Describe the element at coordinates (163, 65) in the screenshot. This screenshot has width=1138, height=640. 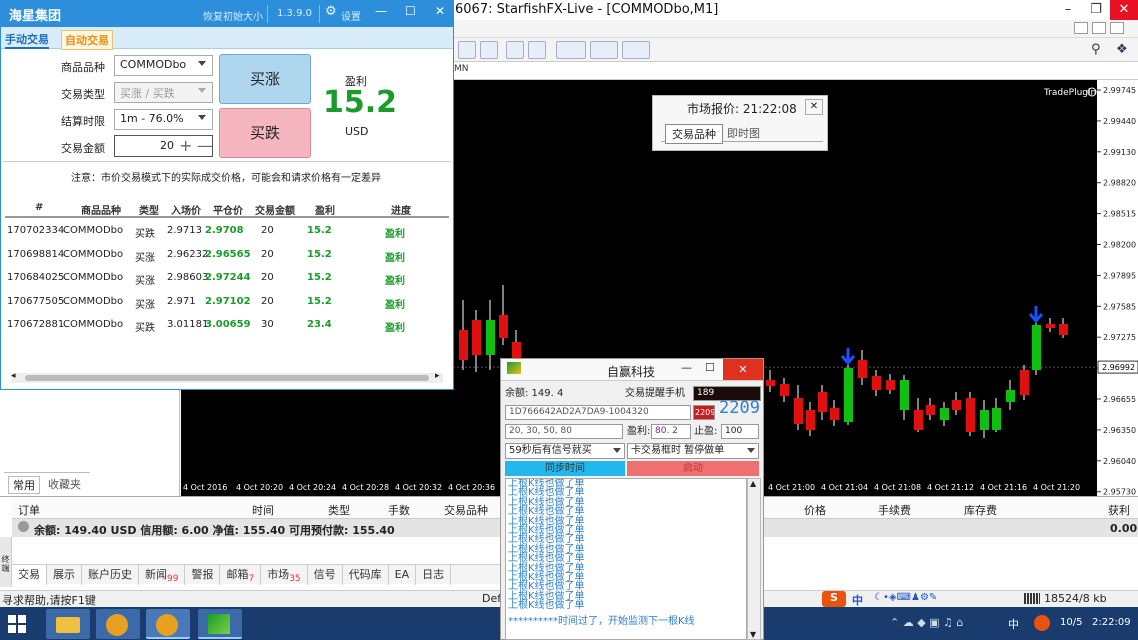
I see `symbol-select: COMMODbo` at that location.